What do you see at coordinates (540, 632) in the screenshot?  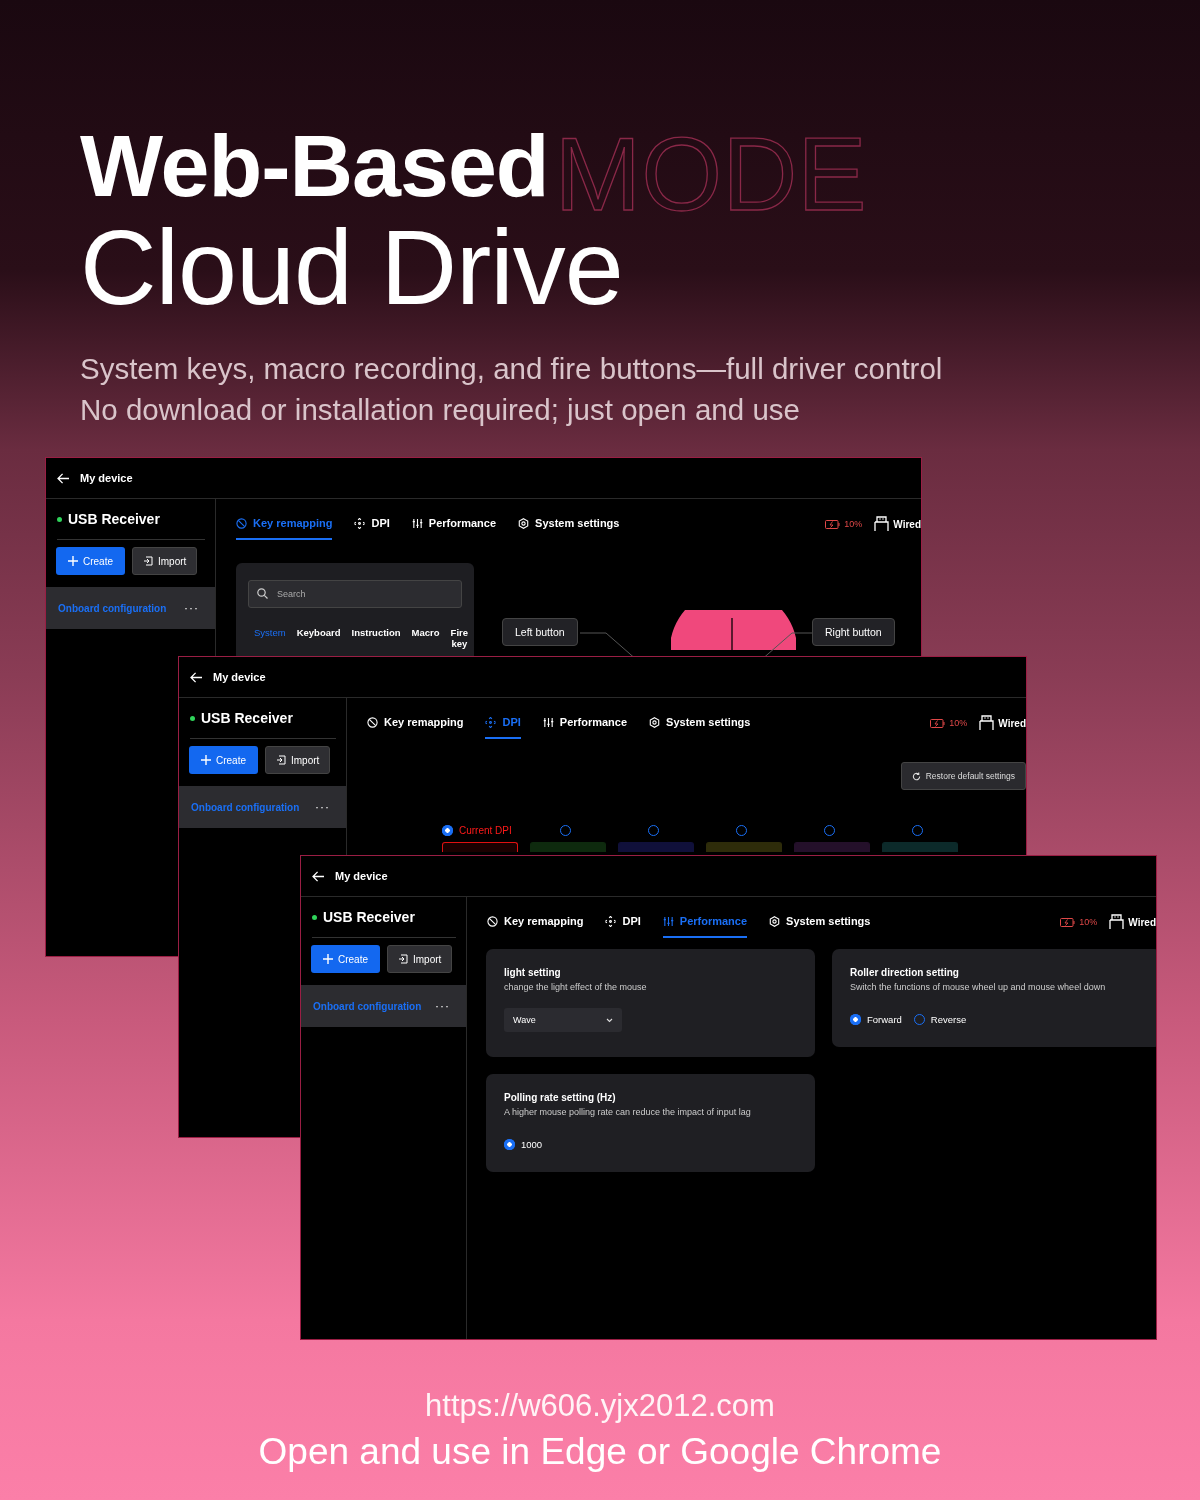 I see `button-label: Left button` at bounding box center [540, 632].